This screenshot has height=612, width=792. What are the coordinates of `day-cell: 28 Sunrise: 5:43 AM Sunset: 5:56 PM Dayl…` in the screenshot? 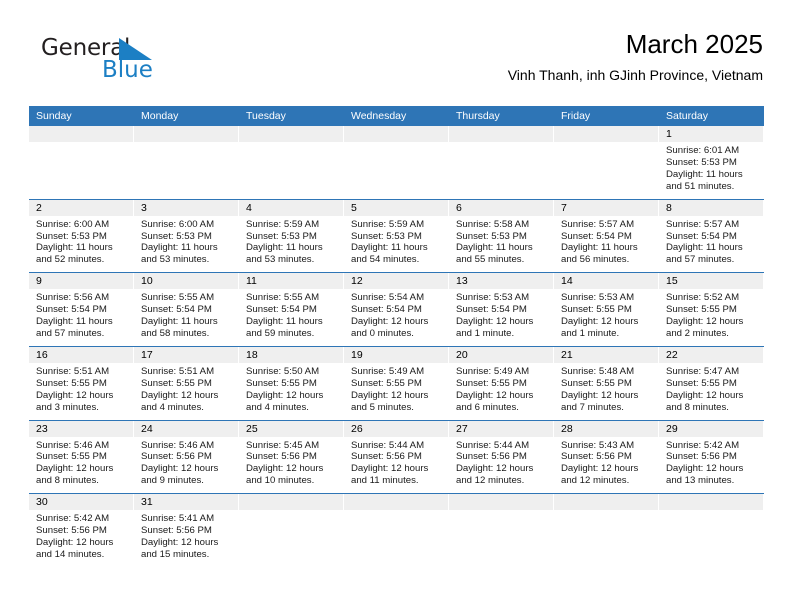 It's located at (606, 457).